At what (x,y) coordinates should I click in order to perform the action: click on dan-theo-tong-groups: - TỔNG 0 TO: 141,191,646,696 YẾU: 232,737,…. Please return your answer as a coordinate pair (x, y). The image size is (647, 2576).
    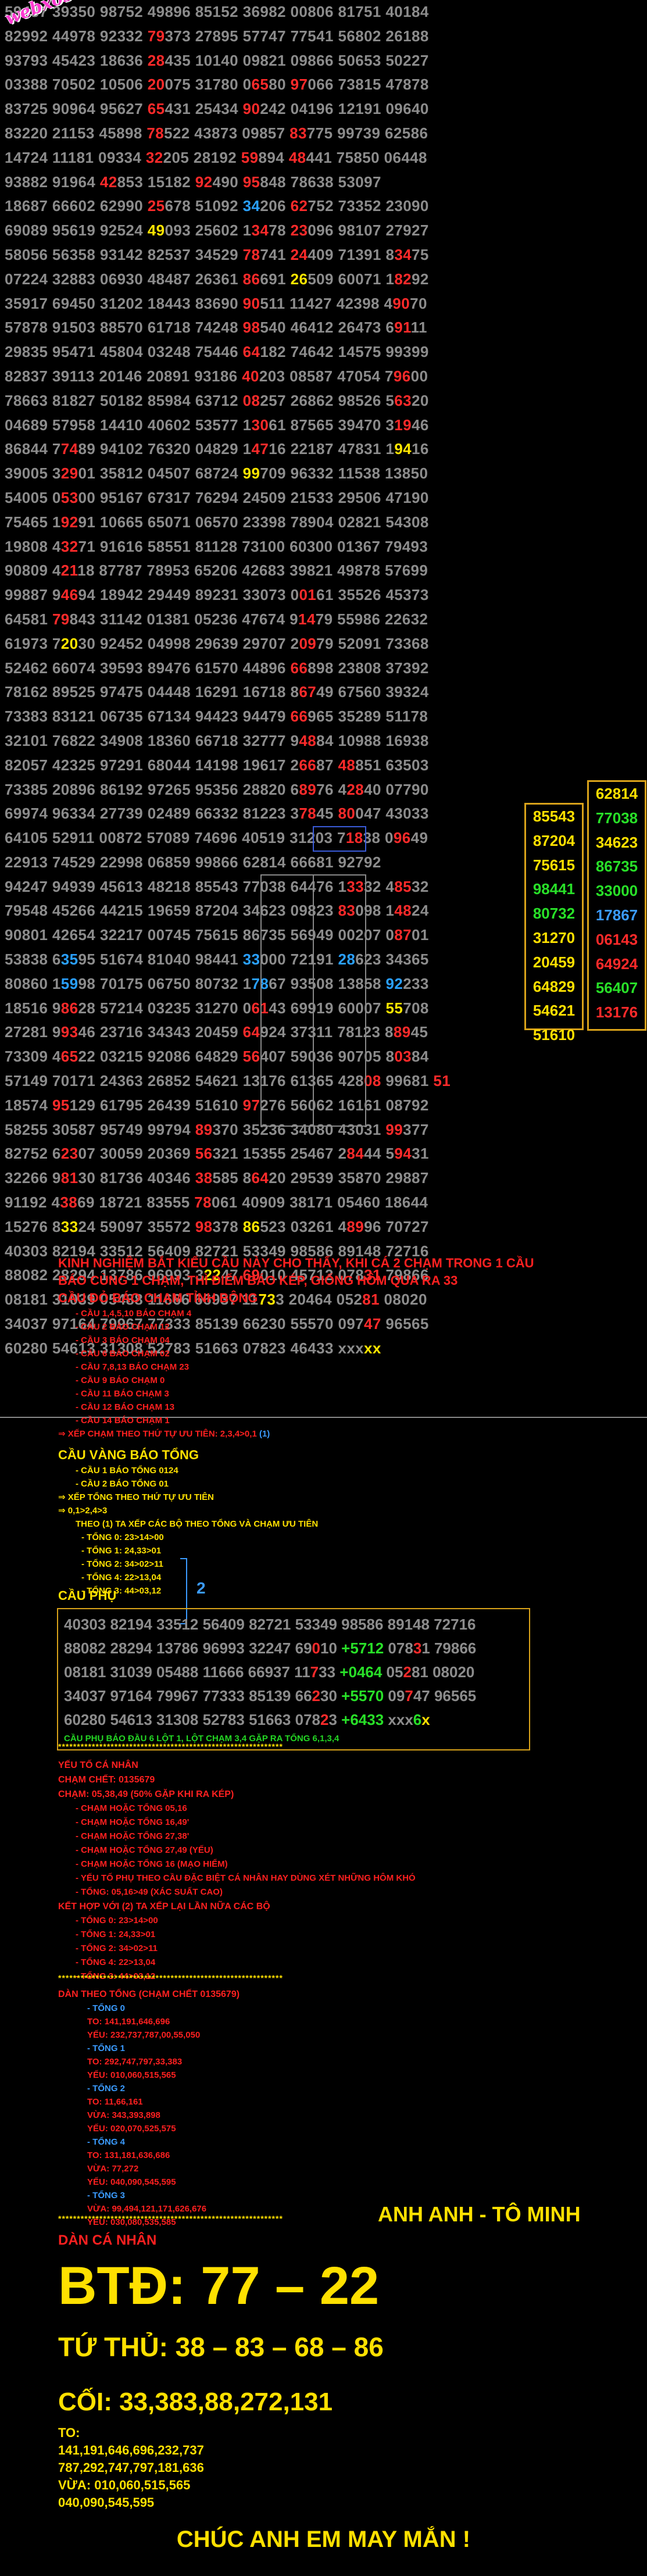
    Looking at the image, I should click on (149, 2115).